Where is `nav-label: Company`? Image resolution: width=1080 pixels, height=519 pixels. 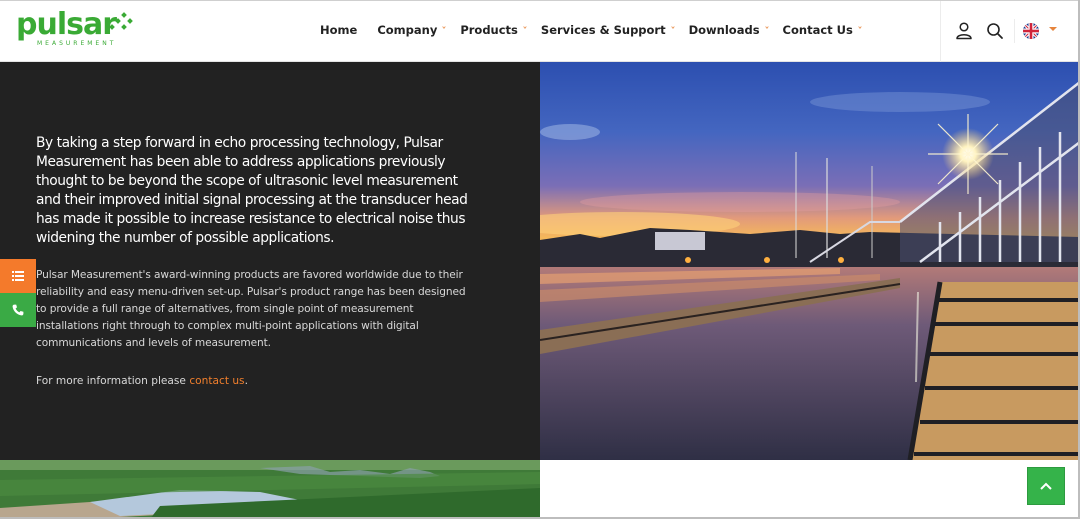 nav-label: Company is located at coordinates (407, 30).